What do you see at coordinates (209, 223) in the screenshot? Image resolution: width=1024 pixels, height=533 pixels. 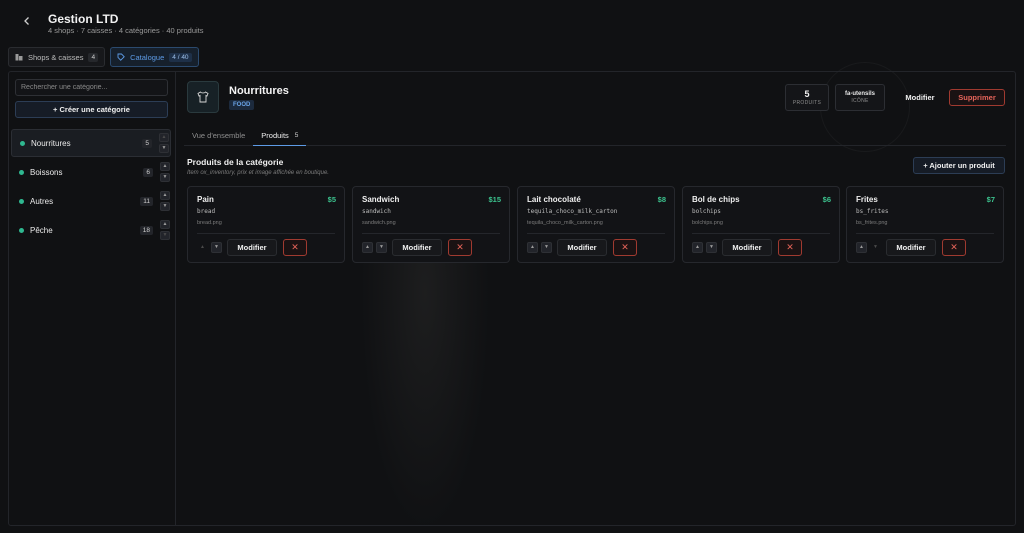 I see `product-image-file: bread.png` at bounding box center [209, 223].